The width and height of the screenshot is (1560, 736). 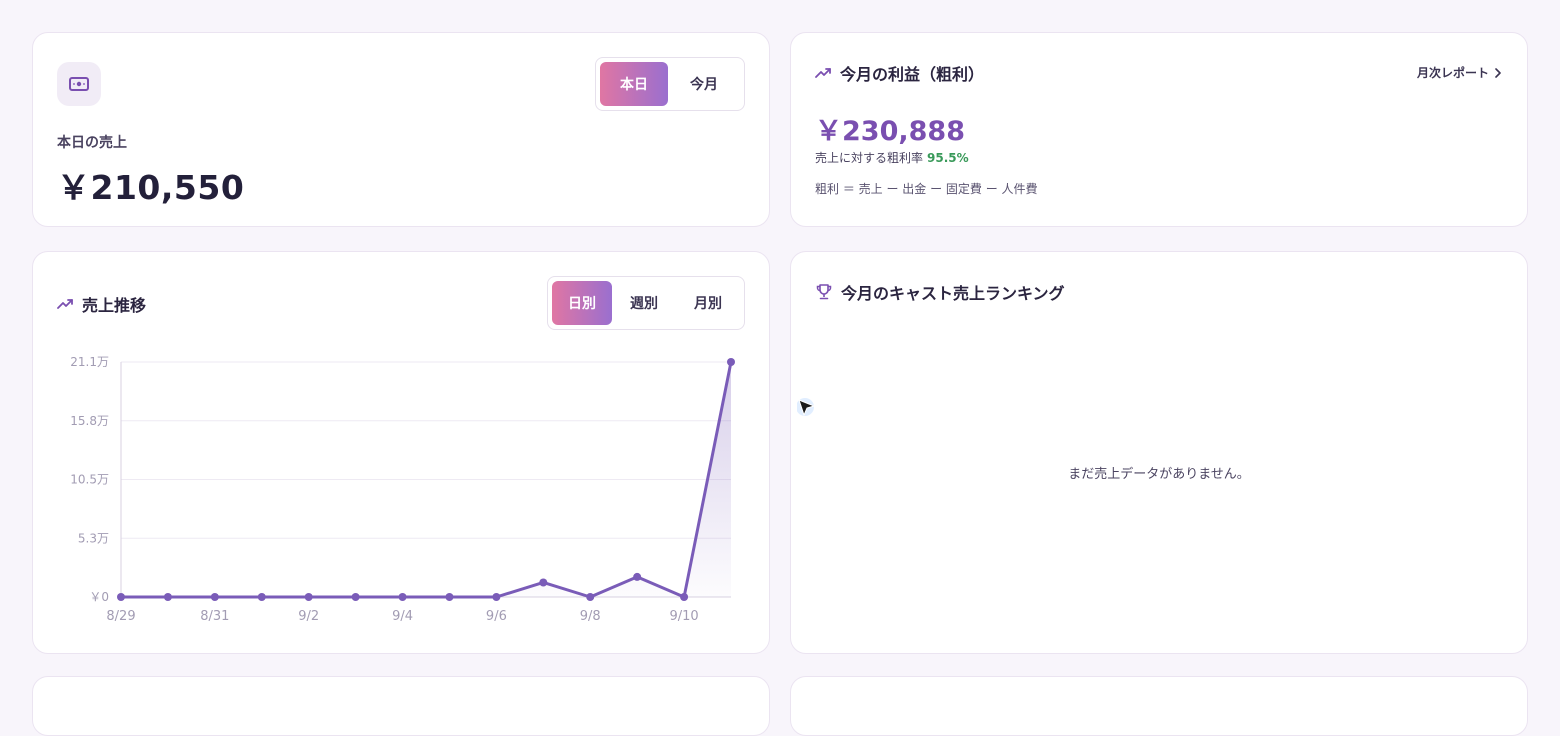 I want to click on monthly-report-label: 月次レポート, so click(x=1452, y=73).